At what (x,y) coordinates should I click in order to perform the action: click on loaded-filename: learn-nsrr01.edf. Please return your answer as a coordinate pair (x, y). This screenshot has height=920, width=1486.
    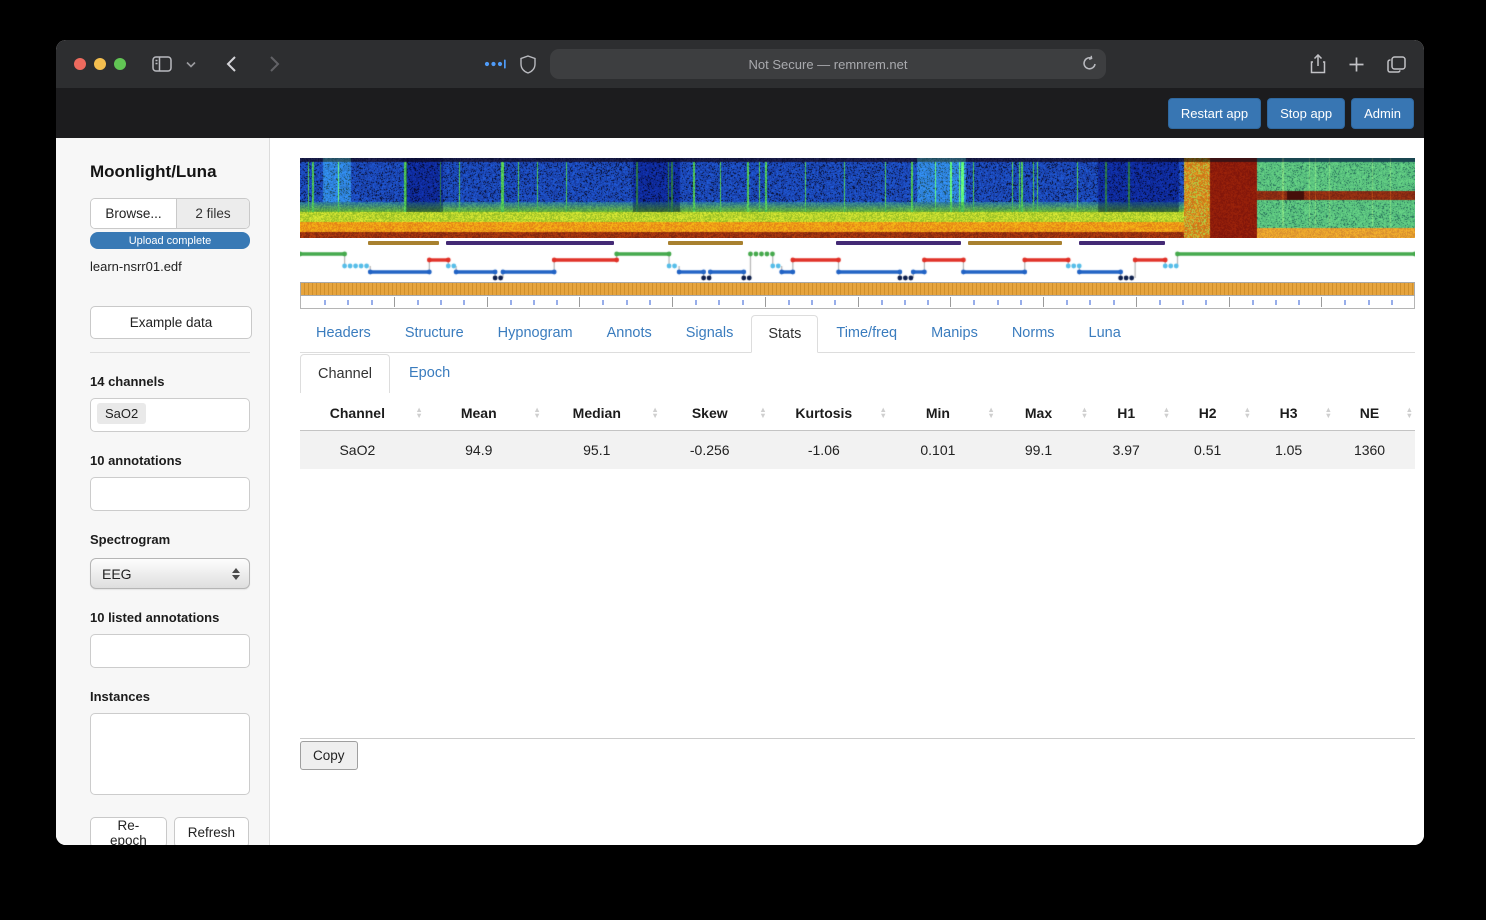
    Looking at the image, I should click on (136, 266).